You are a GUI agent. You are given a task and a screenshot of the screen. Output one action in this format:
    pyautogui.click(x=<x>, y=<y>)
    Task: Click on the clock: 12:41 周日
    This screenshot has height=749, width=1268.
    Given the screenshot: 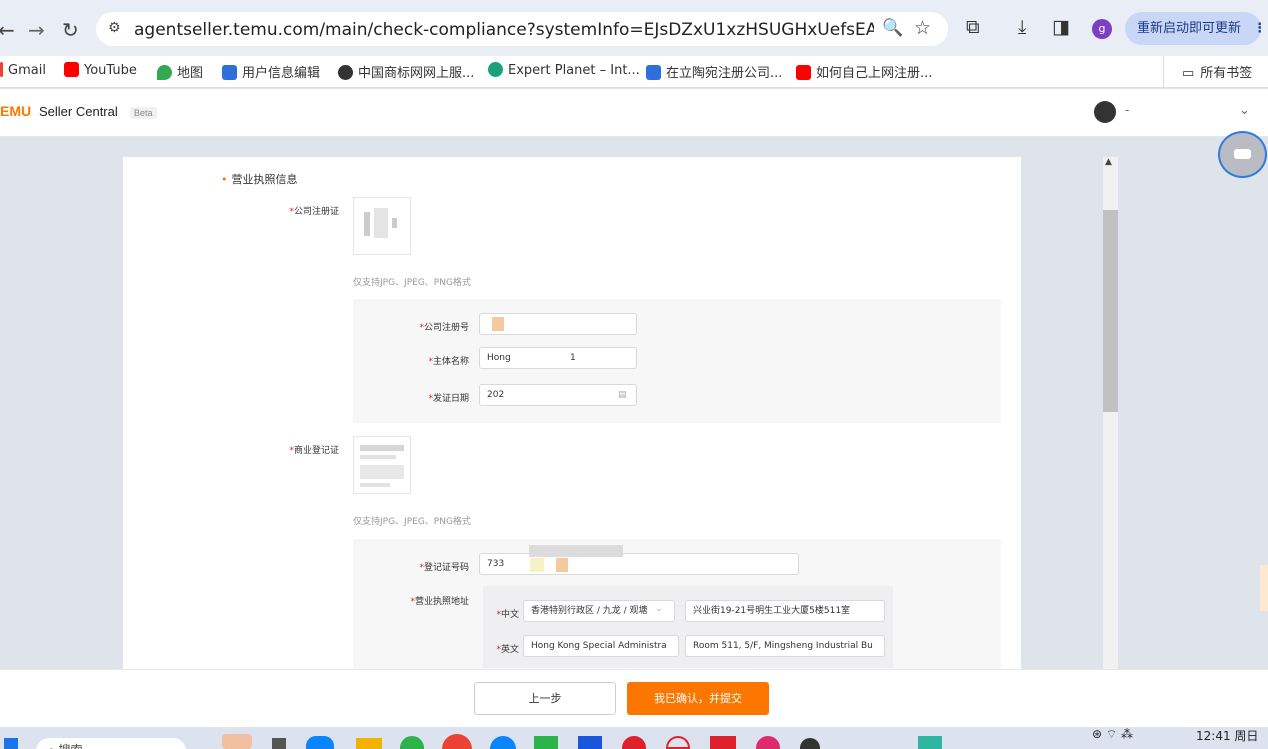 What is the action you would take?
    pyautogui.click(x=1227, y=736)
    